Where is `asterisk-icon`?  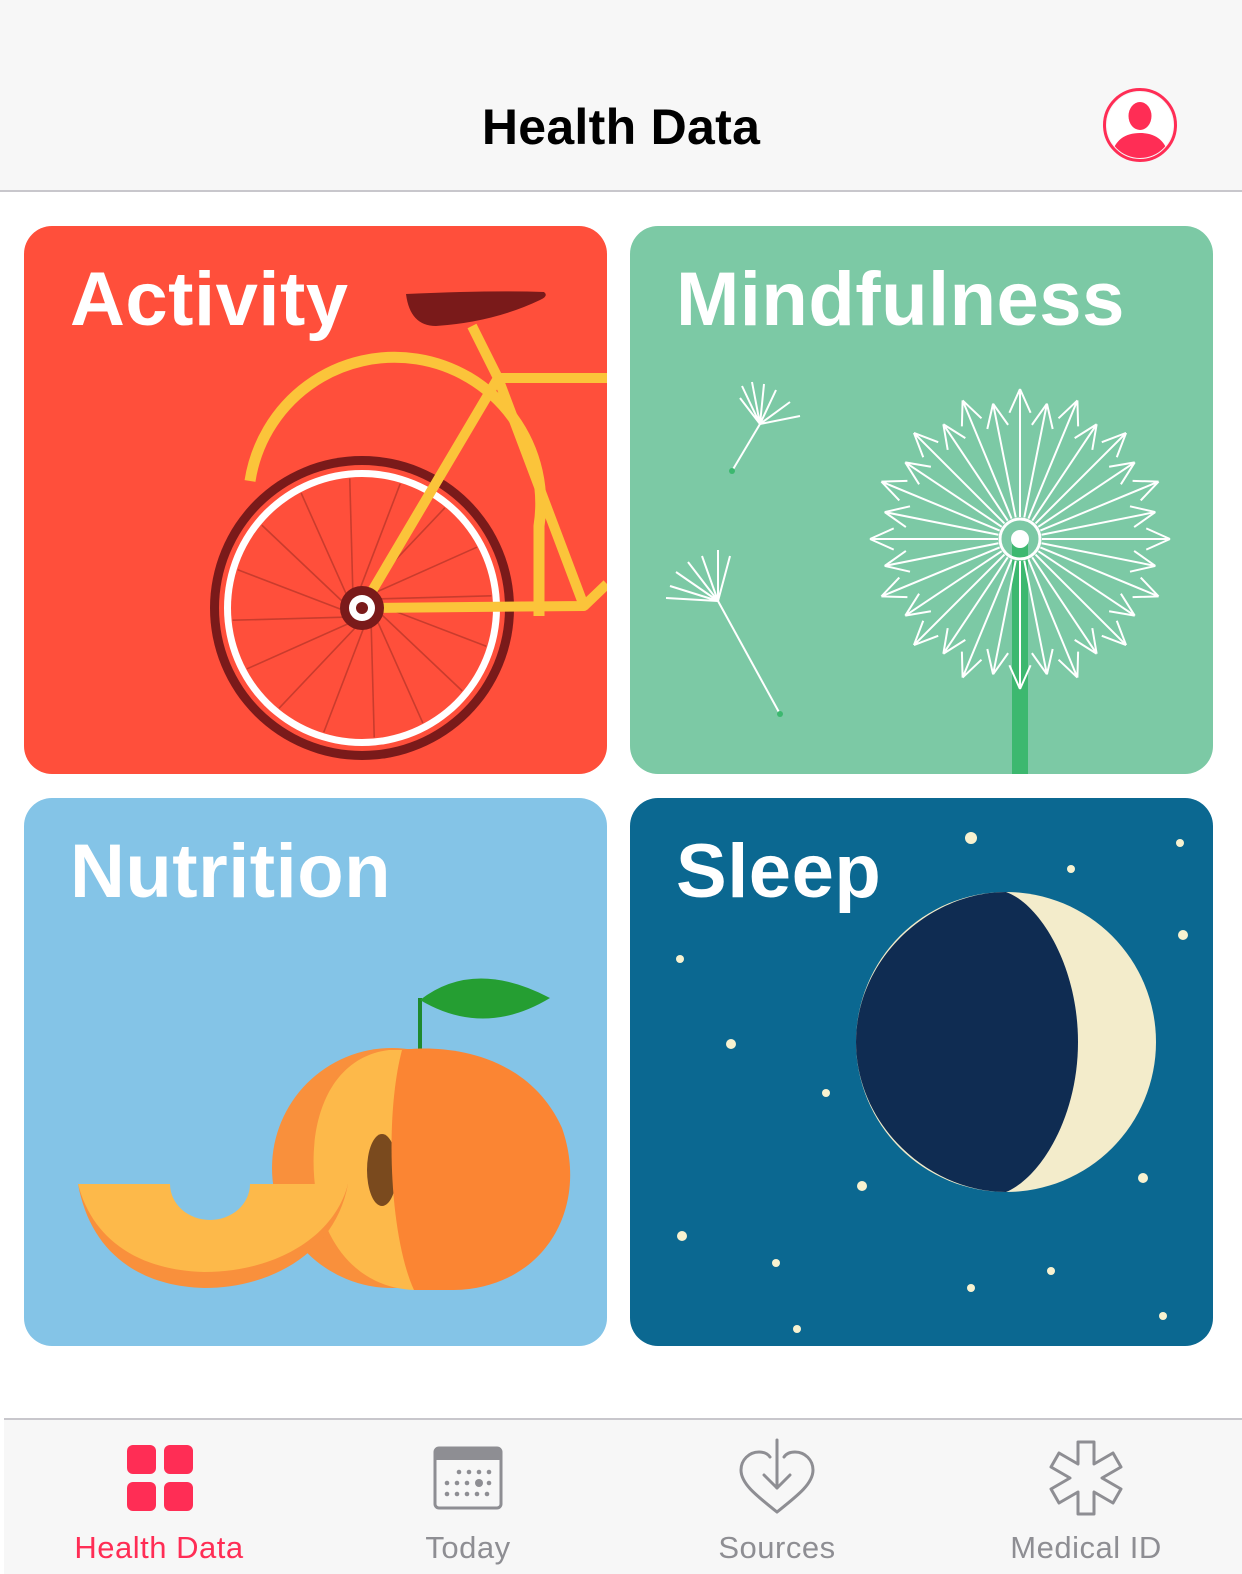
asterisk-icon is located at coordinates (1086, 1478).